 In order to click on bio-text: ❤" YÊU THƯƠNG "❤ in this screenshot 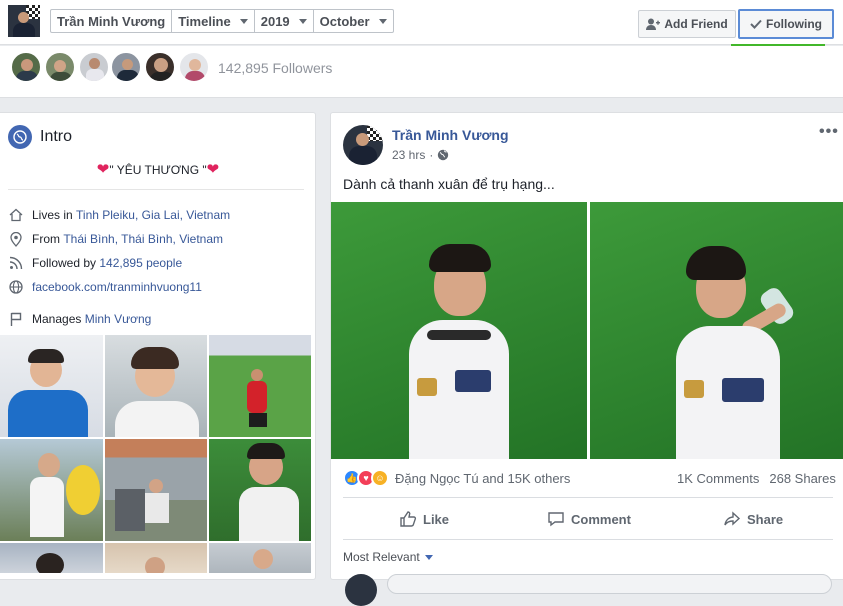, I will do `click(158, 169)`.